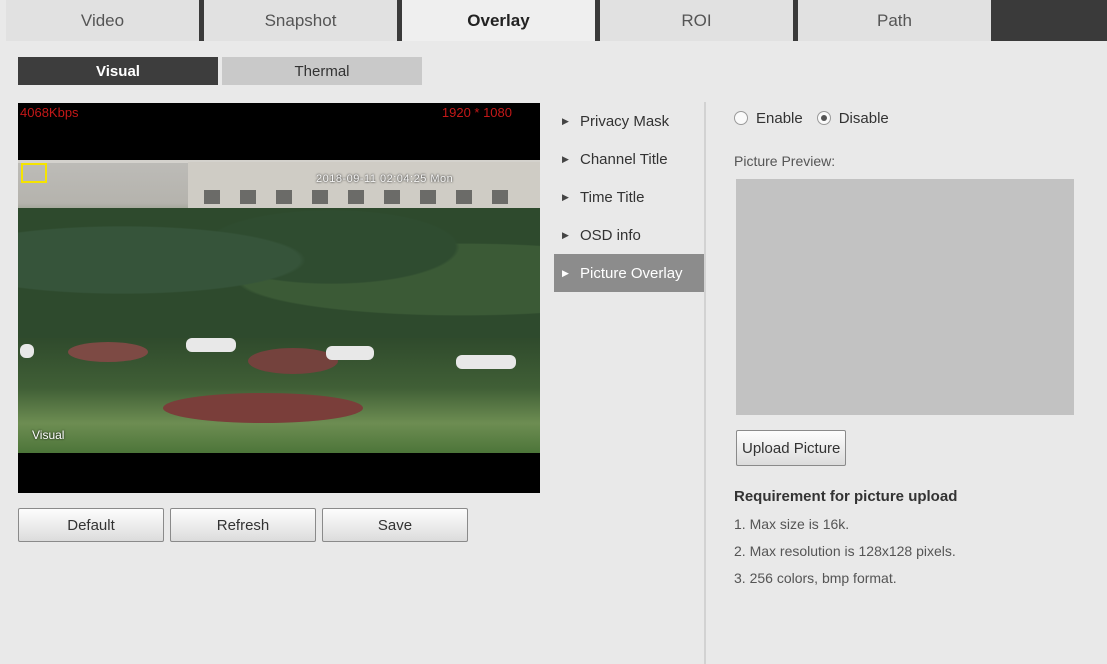 Image resolution: width=1107 pixels, height=664 pixels. What do you see at coordinates (823, 118) in the screenshot?
I see `disable-radio` at bounding box center [823, 118].